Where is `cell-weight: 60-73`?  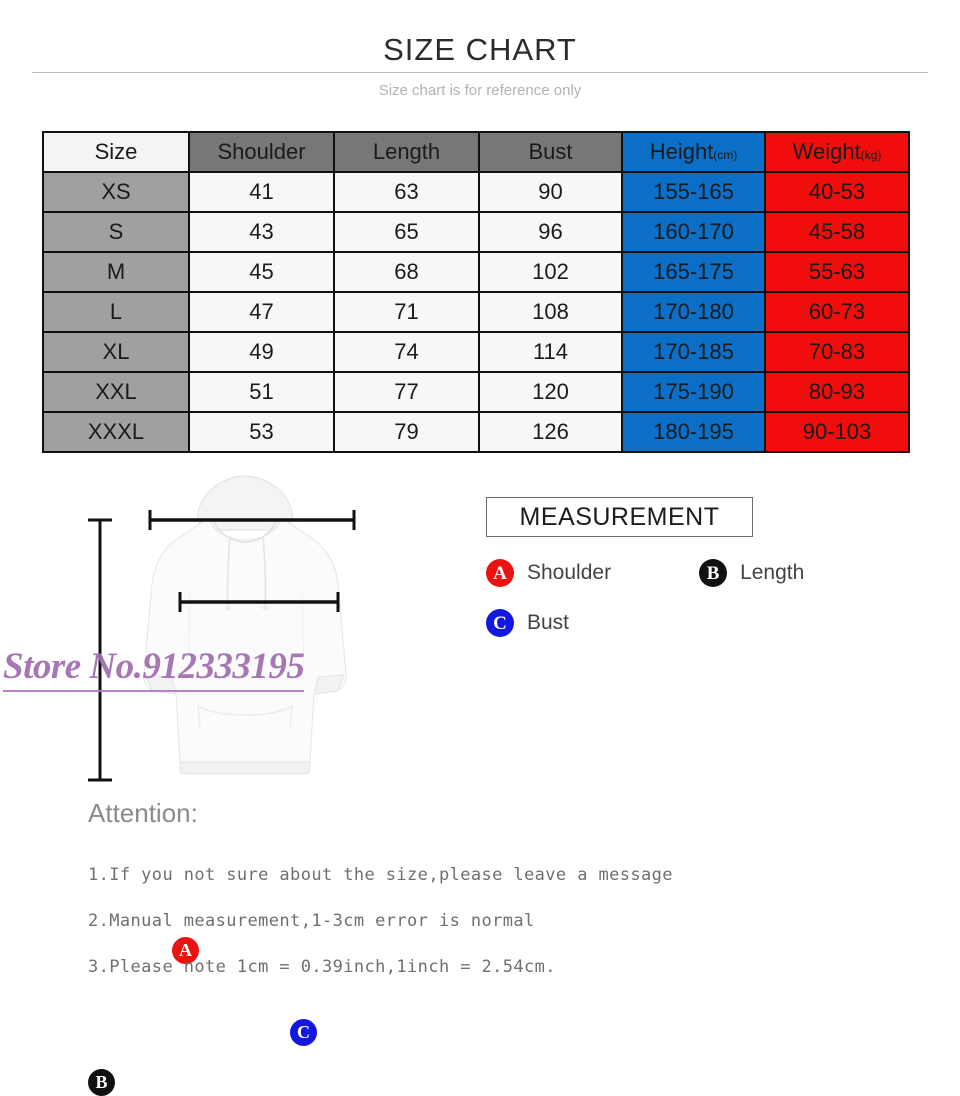 cell-weight: 60-73 is located at coordinates (837, 312).